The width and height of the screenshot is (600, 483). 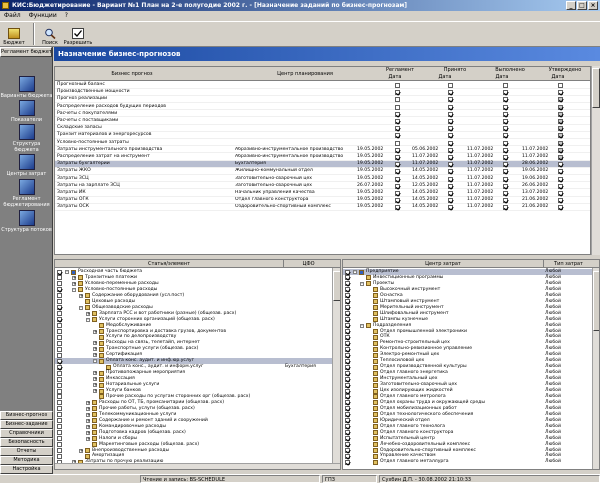 I want to click on col-cost-center: Центр затрат, so click(x=443, y=264).